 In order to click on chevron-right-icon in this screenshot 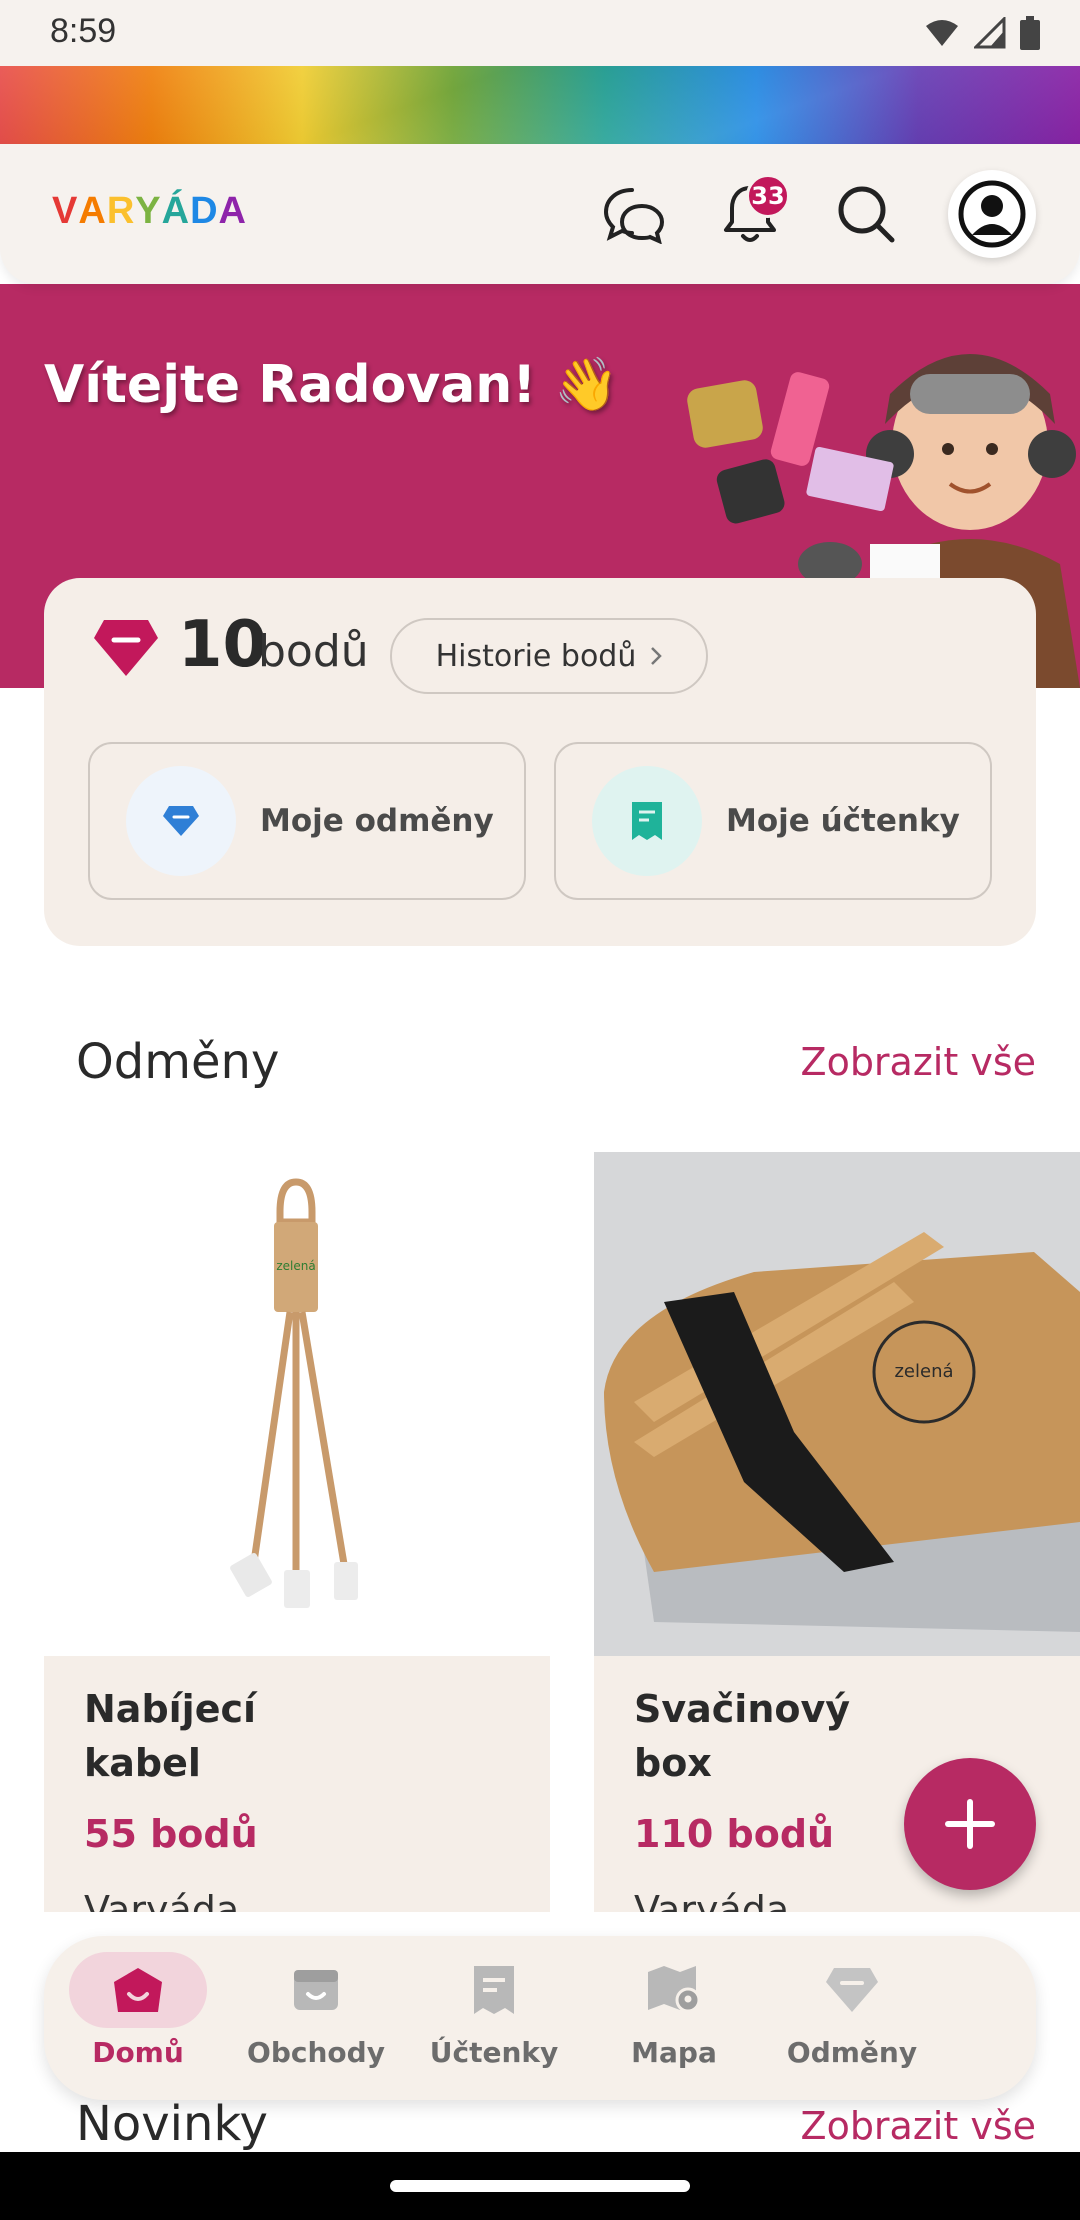, I will do `click(657, 656)`.